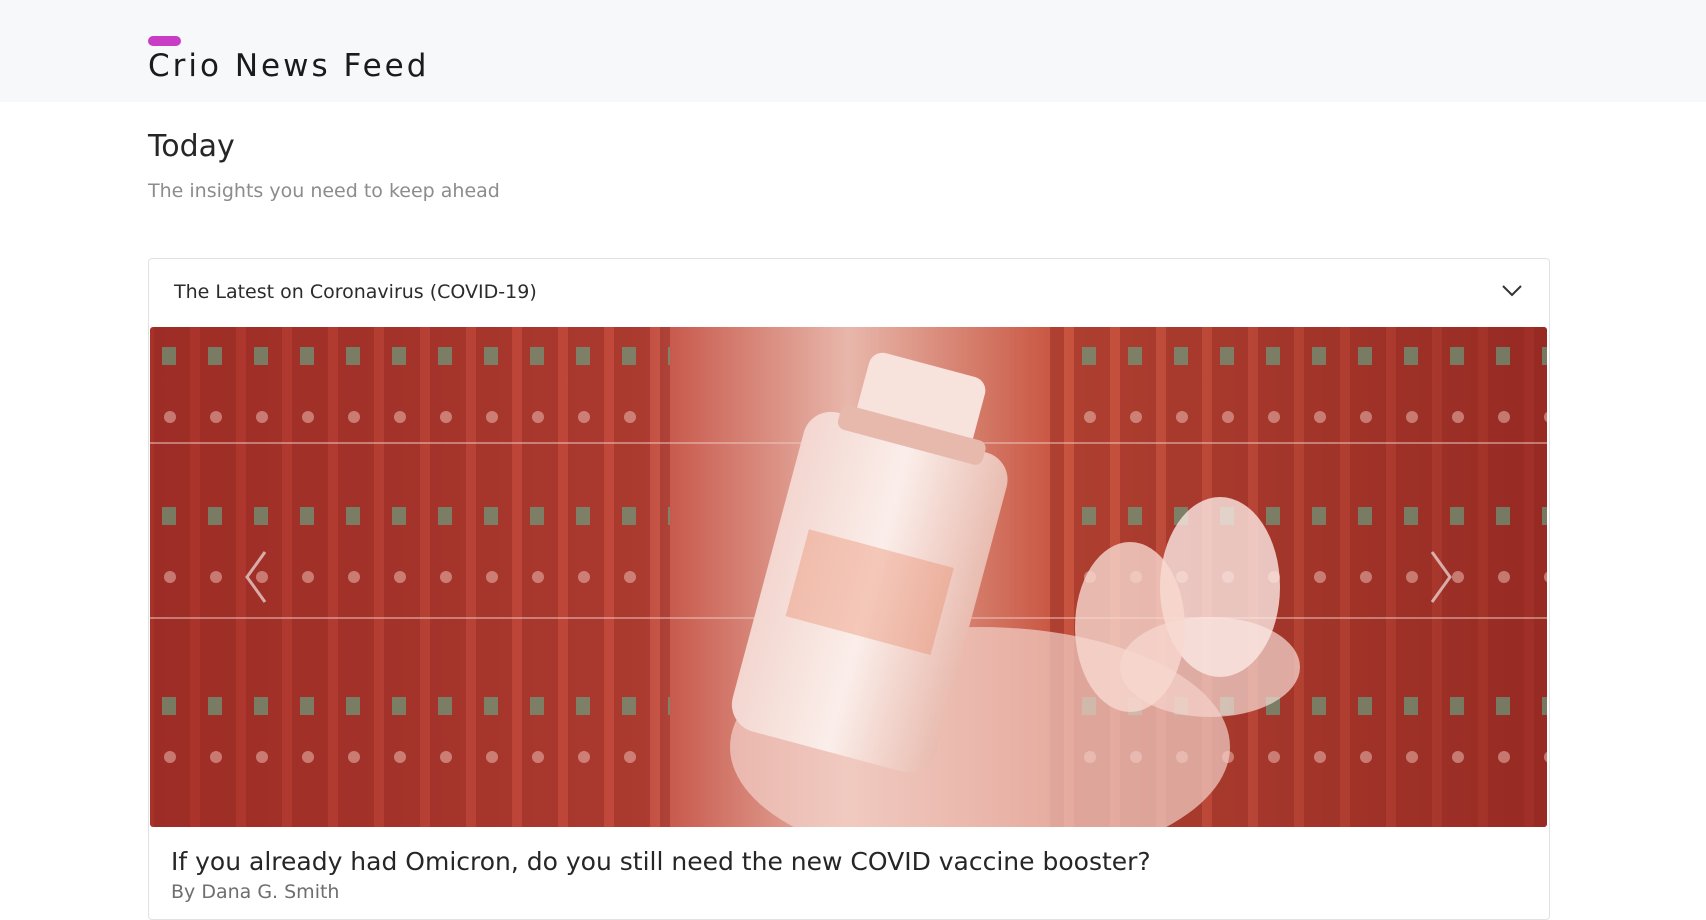  I want to click on chevron-left-icon, so click(256, 577).